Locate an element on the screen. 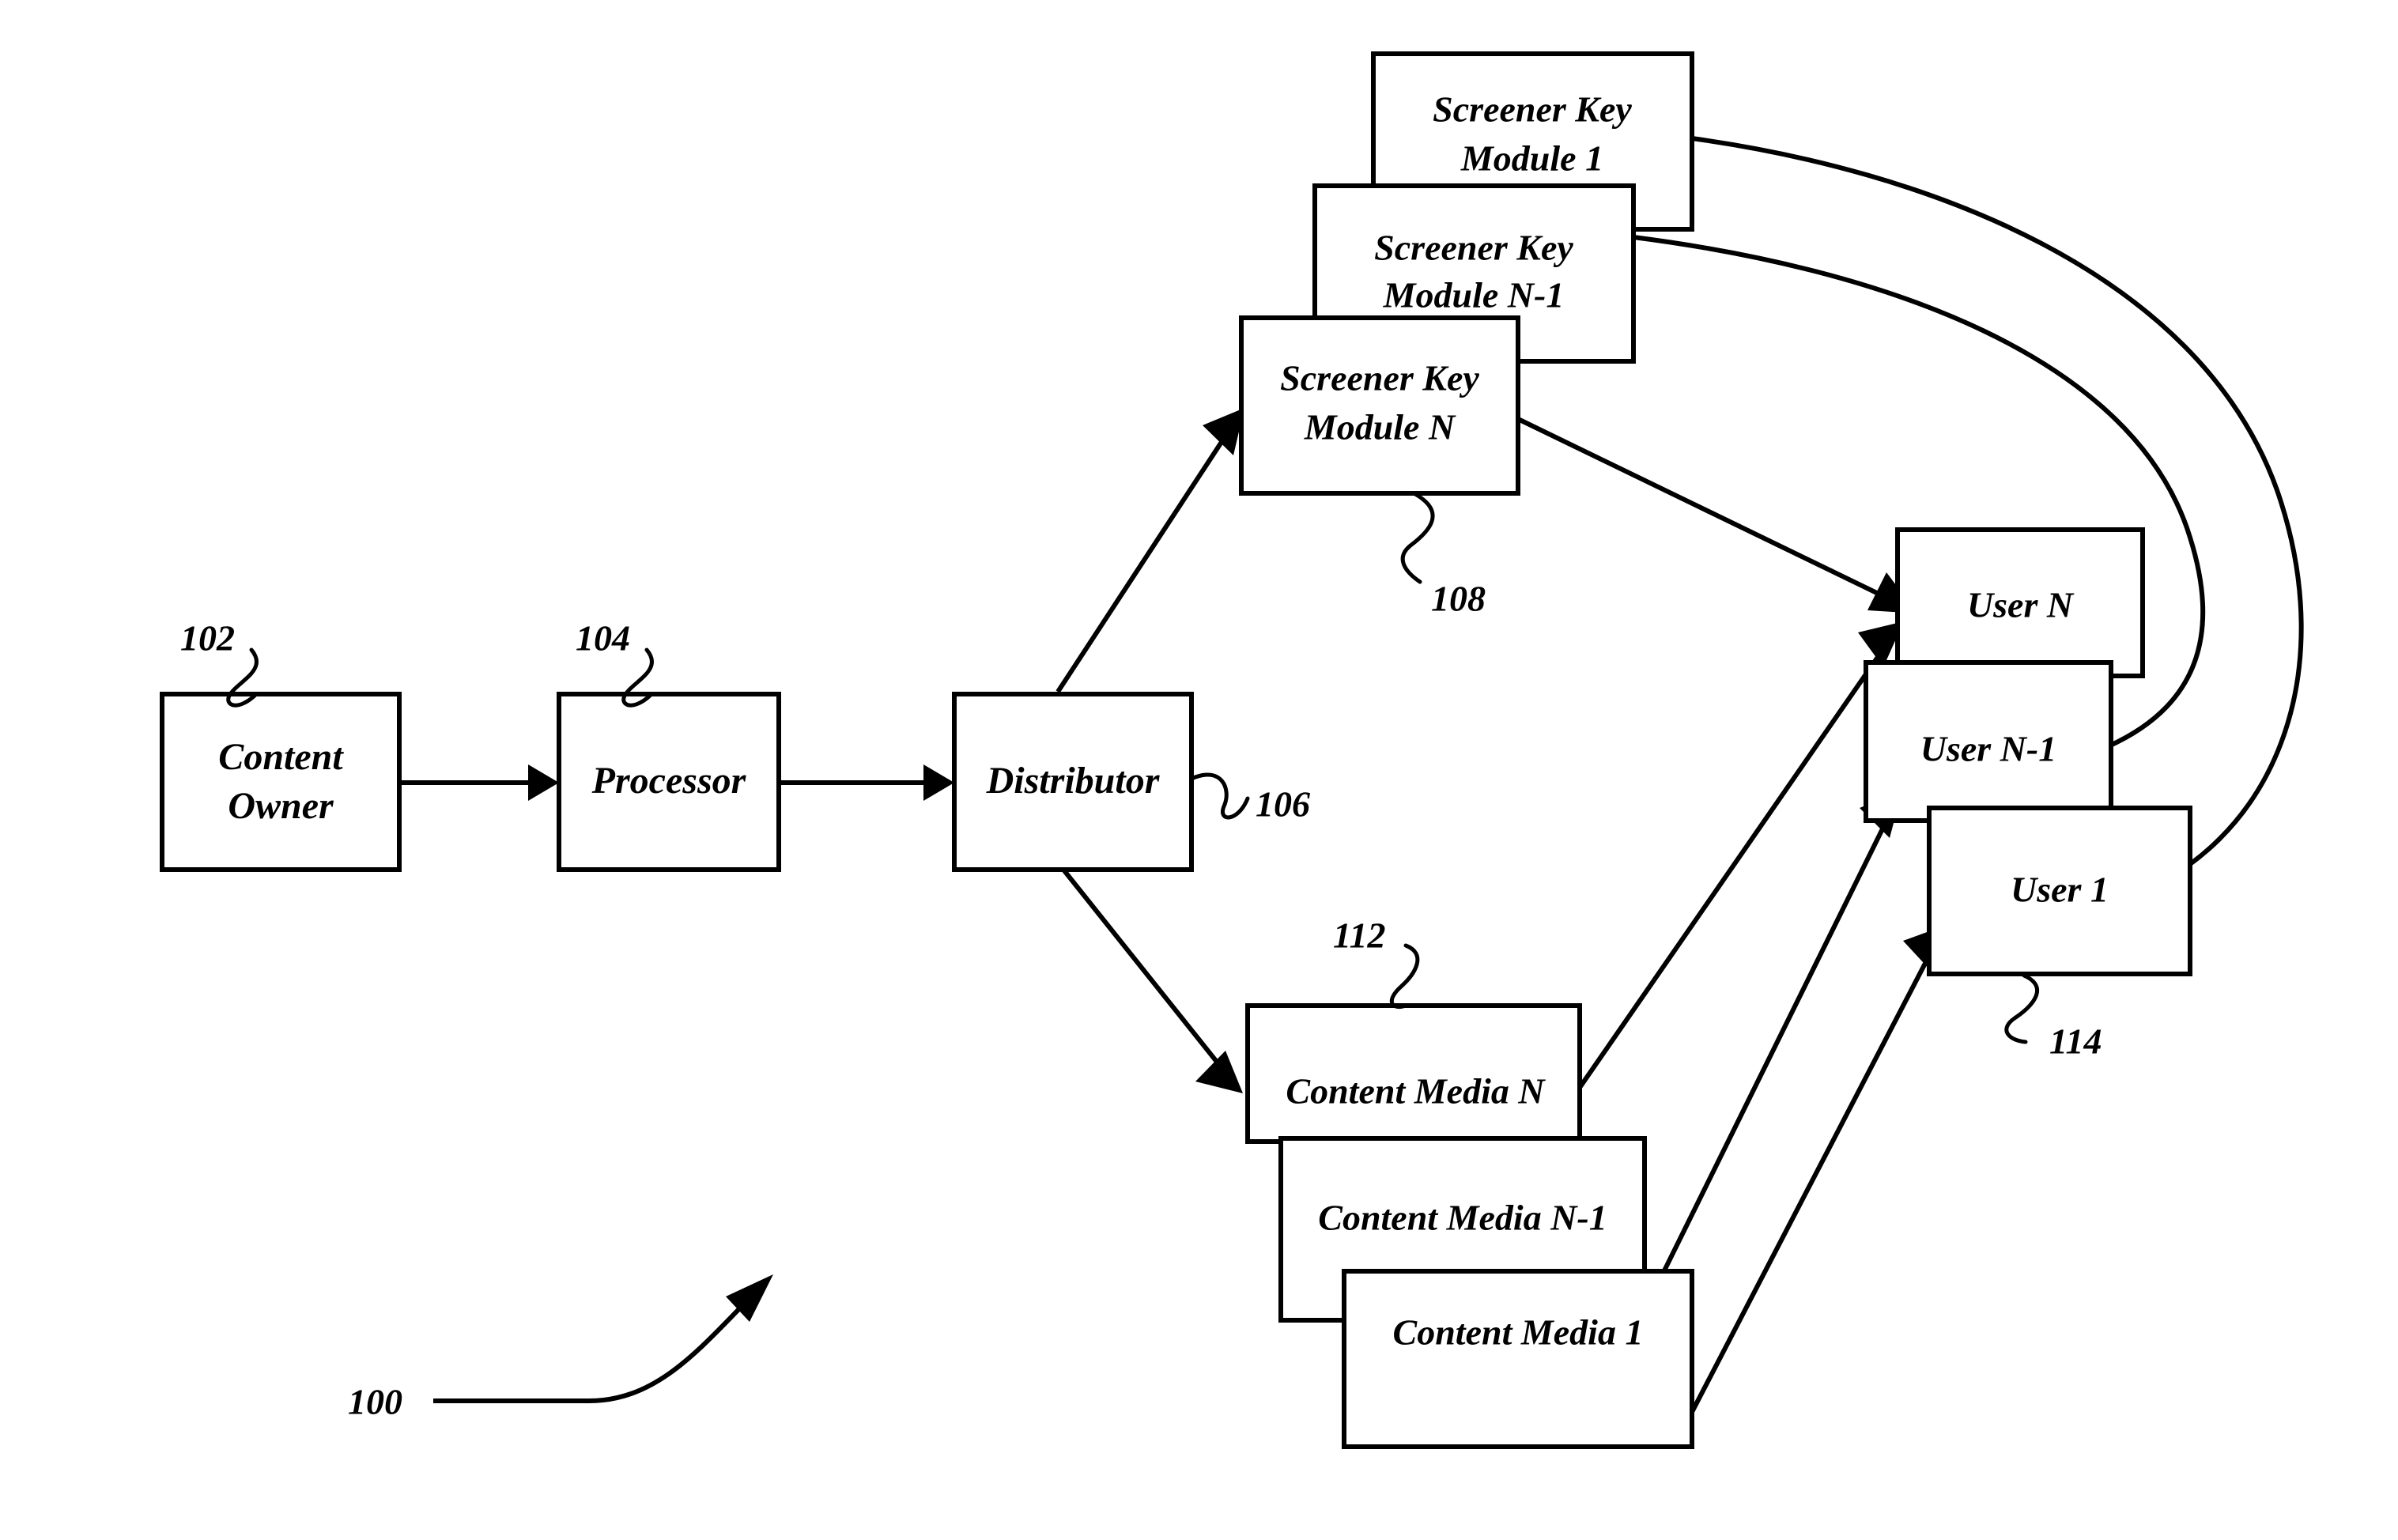 This screenshot has width=2398, height=1540. label-content-owner-line2: Owner is located at coordinates (281, 806).